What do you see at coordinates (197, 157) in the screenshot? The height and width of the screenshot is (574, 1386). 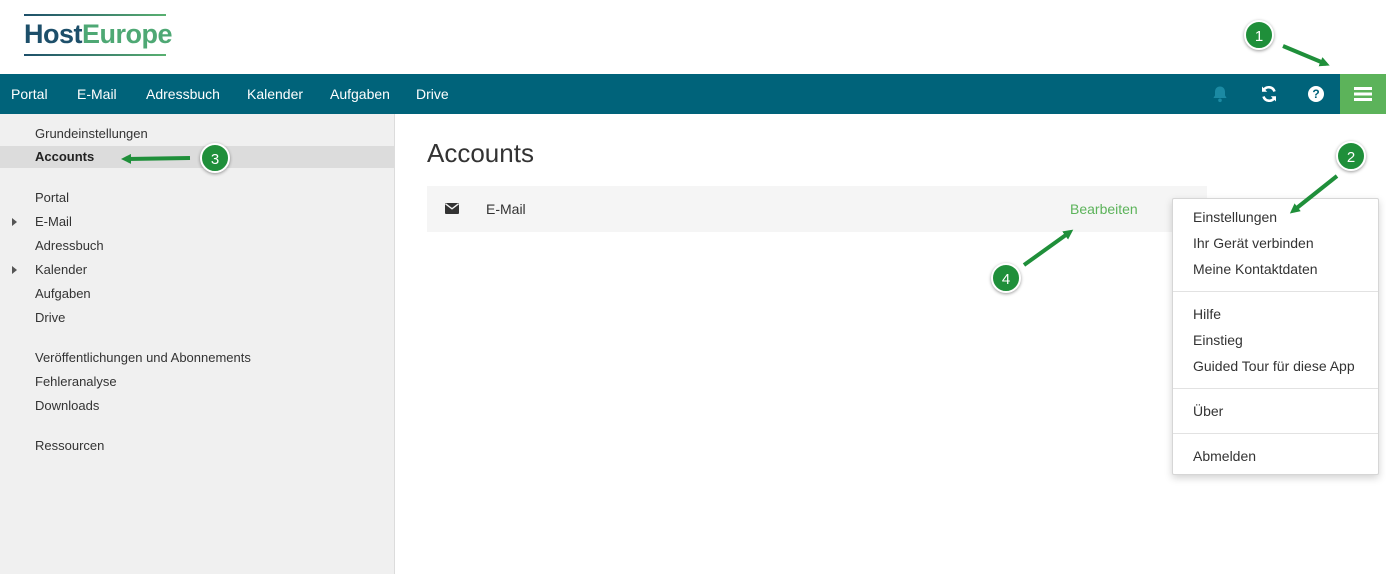 I see `sidebar-item-accounts: Accounts` at bounding box center [197, 157].